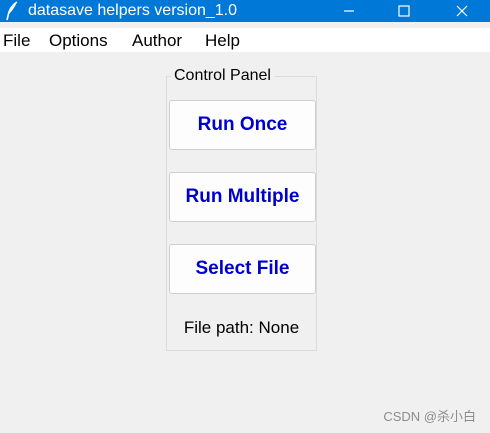 This screenshot has height=433, width=490. I want to click on run-multiple-button: Run Multiple, so click(242, 197).